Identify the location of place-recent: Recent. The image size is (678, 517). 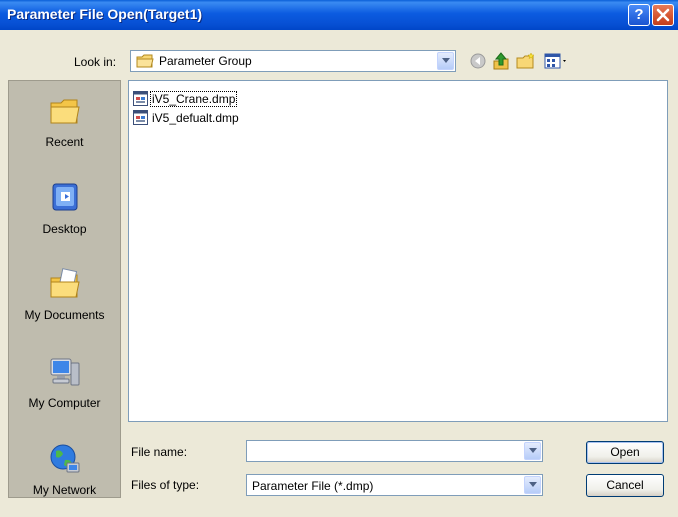
(64, 126).